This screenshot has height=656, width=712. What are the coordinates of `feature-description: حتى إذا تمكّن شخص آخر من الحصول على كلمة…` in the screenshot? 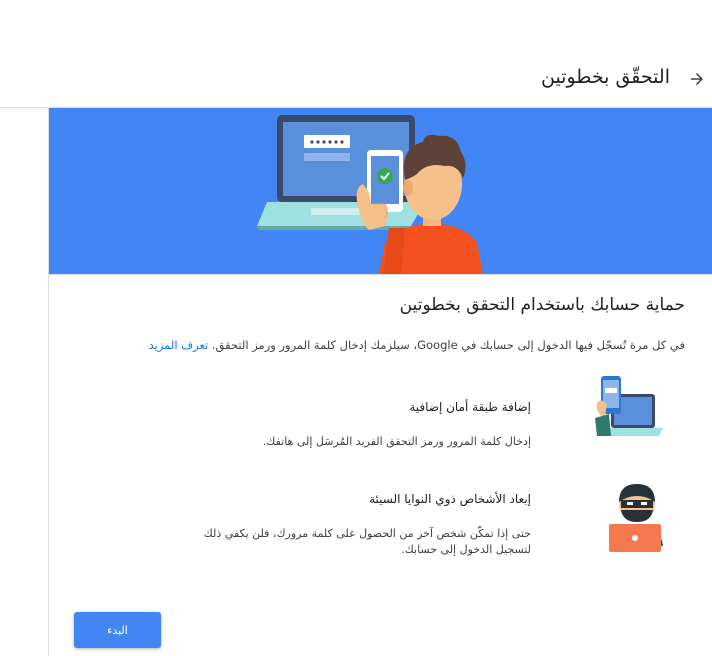 It's located at (367, 541).